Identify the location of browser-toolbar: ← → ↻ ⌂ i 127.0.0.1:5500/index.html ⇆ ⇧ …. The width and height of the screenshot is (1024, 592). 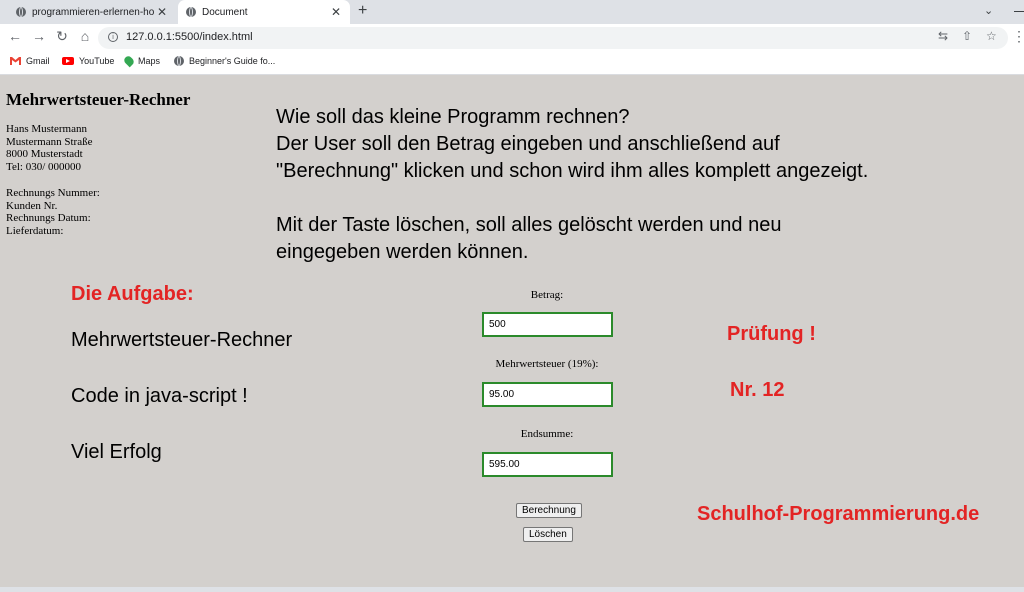
(512, 38).